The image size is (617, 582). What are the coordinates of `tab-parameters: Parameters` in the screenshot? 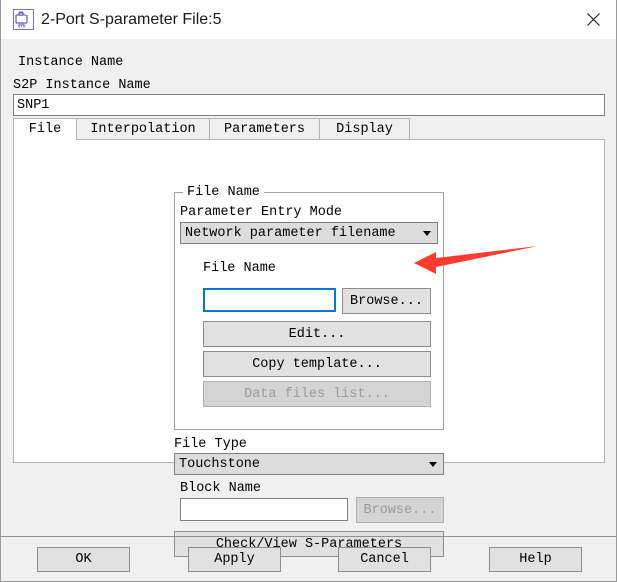 It's located at (264, 129).